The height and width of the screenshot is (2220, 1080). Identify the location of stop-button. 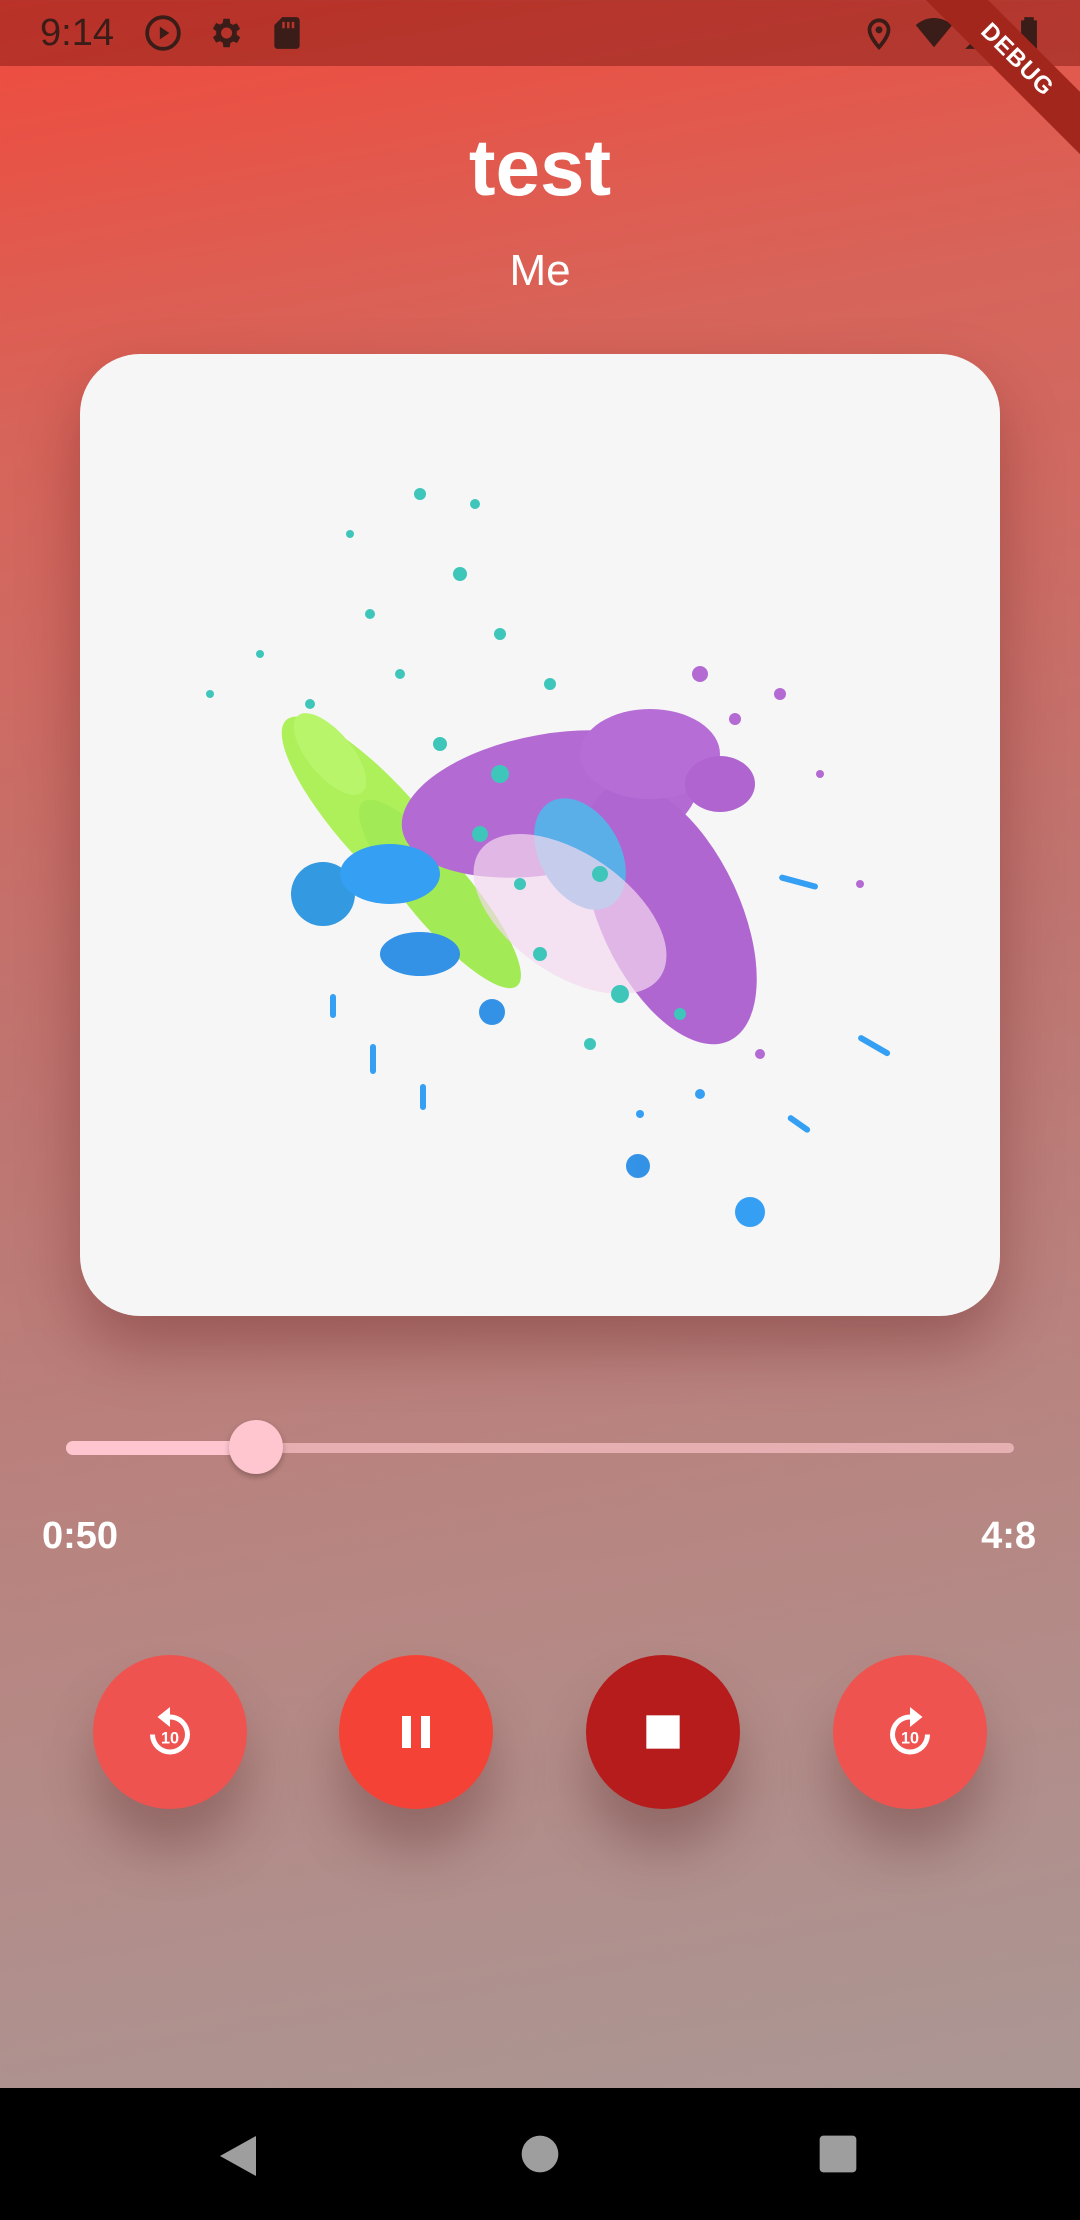
(663, 1732).